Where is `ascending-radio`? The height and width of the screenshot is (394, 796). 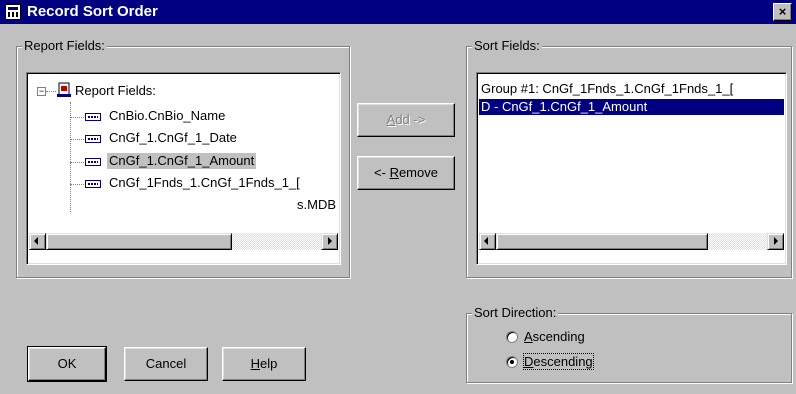 ascending-radio is located at coordinates (512, 337).